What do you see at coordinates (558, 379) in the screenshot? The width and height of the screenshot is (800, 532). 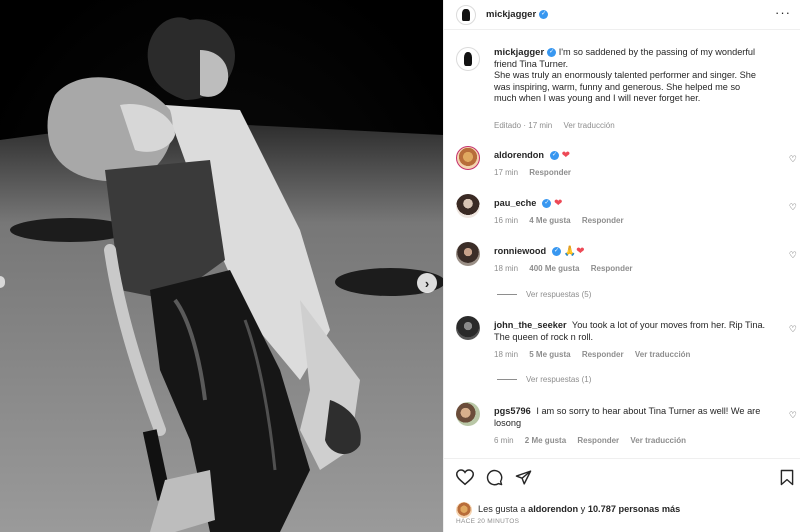 I see `view-replies-label: Ver respuestas (1)` at bounding box center [558, 379].